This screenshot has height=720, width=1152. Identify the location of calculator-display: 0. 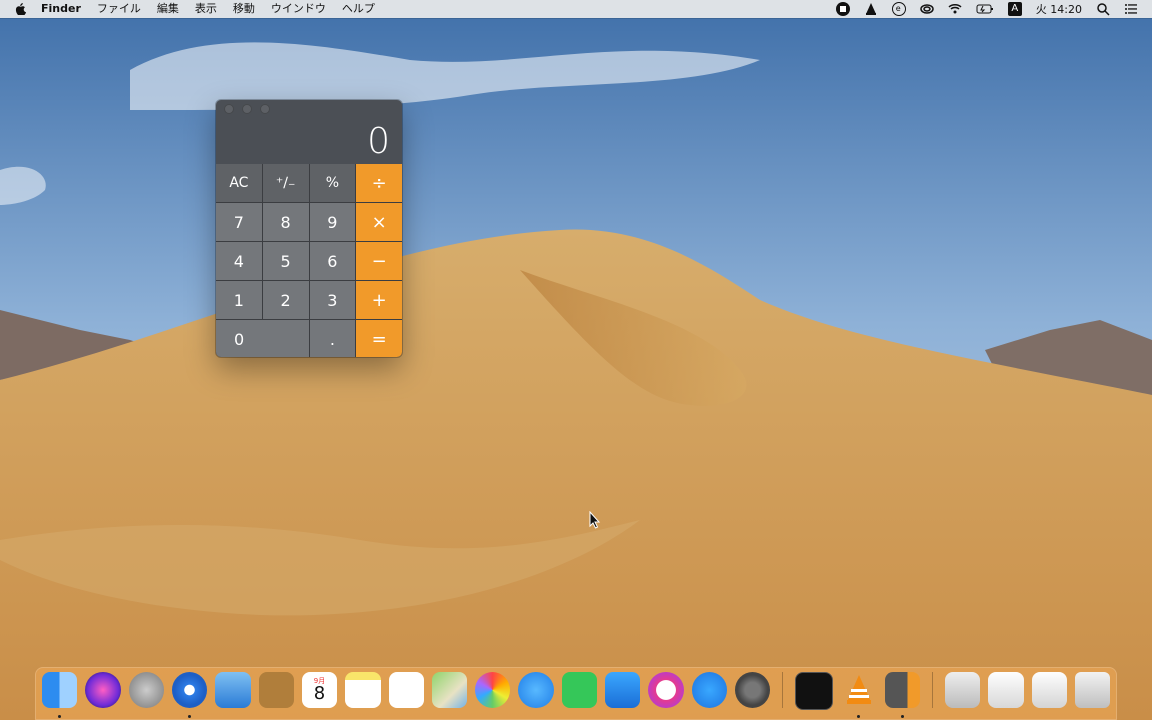
(378, 141).